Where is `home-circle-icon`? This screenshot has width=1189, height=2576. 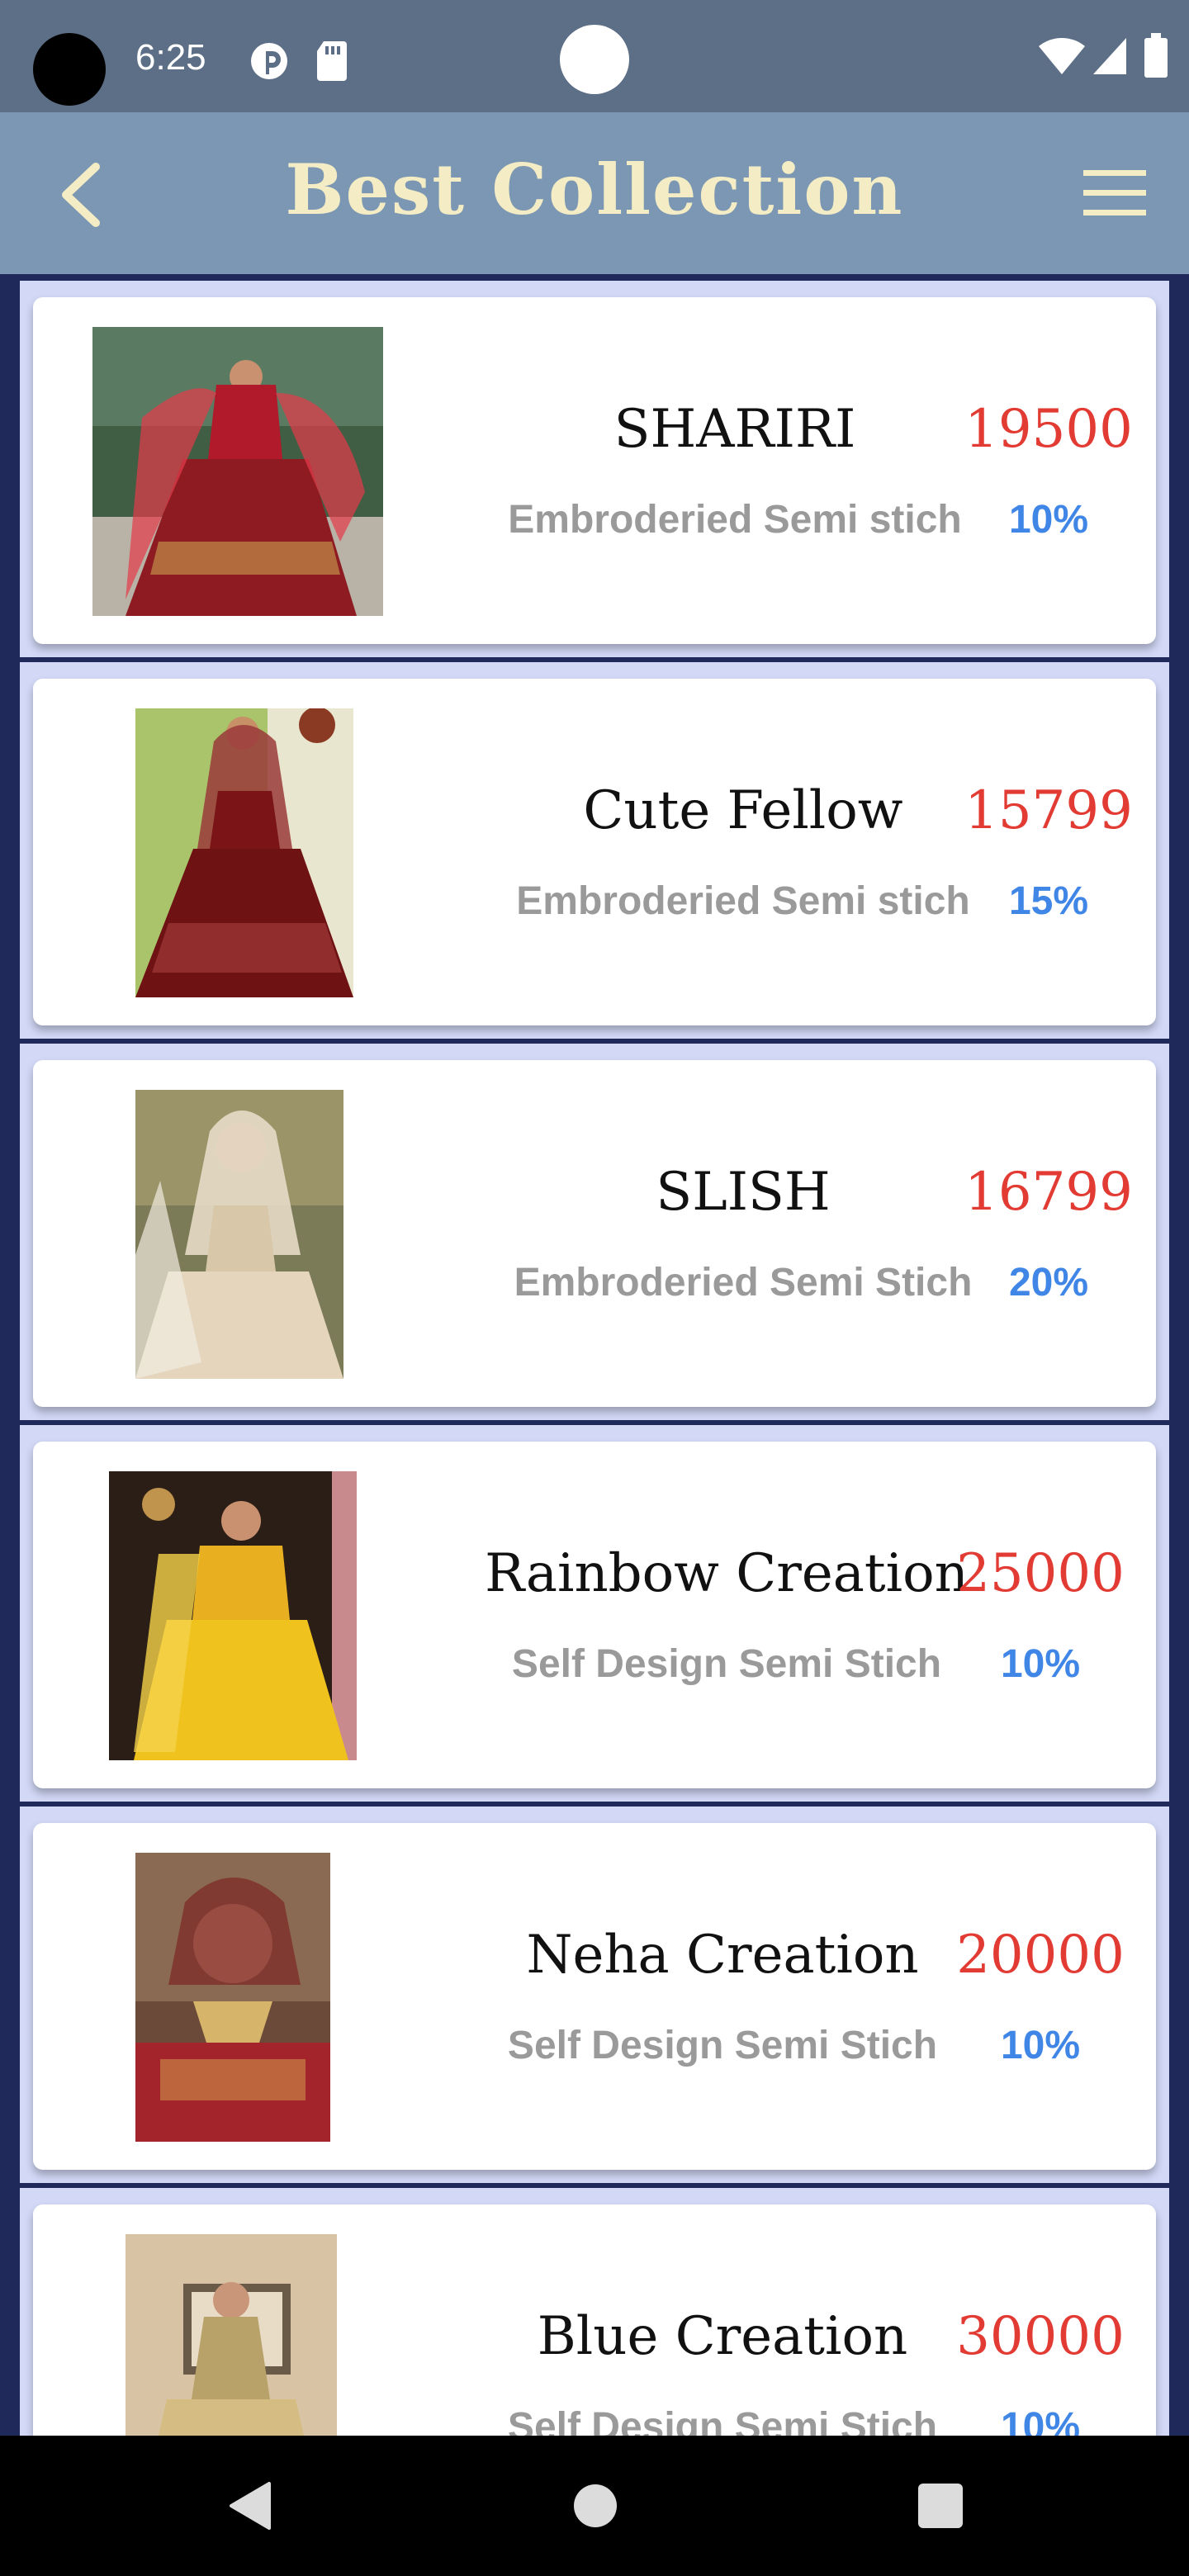
home-circle-icon is located at coordinates (595, 2505).